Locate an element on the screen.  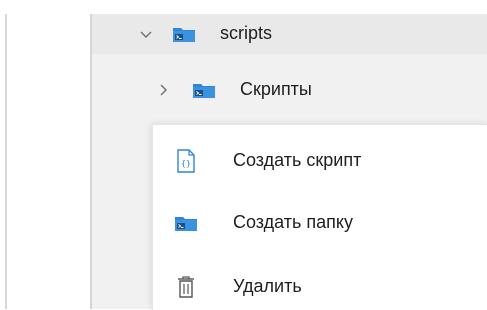
menu-item-create-script: {} Создать скрипт is located at coordinates (320, 161).